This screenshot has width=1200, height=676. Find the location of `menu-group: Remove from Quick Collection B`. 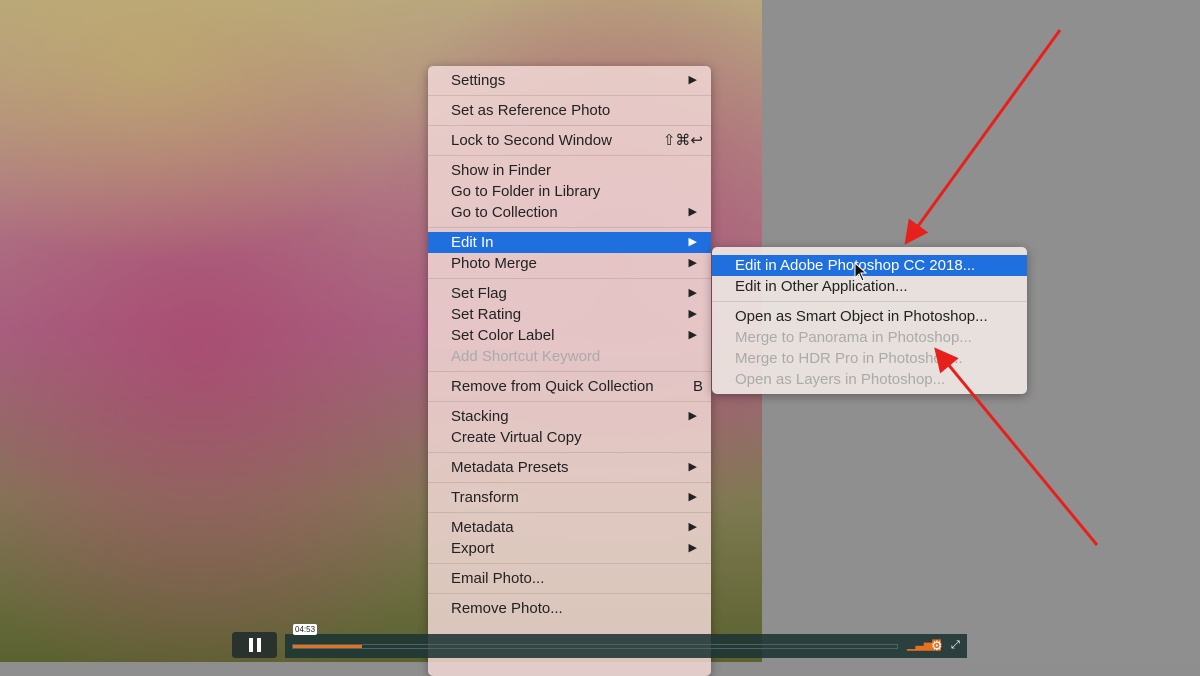

menu-group: Remove from Quick Collection B is located at coordinates (569, 387).